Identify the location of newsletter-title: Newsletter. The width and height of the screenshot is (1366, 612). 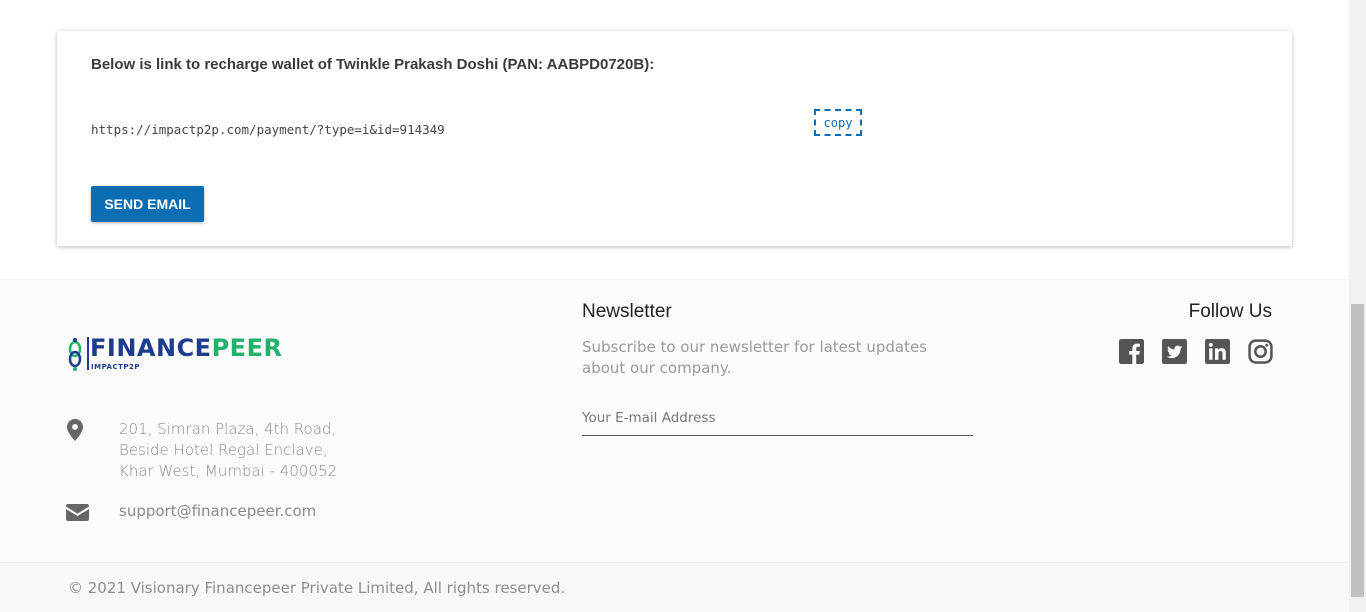
(627, 311).